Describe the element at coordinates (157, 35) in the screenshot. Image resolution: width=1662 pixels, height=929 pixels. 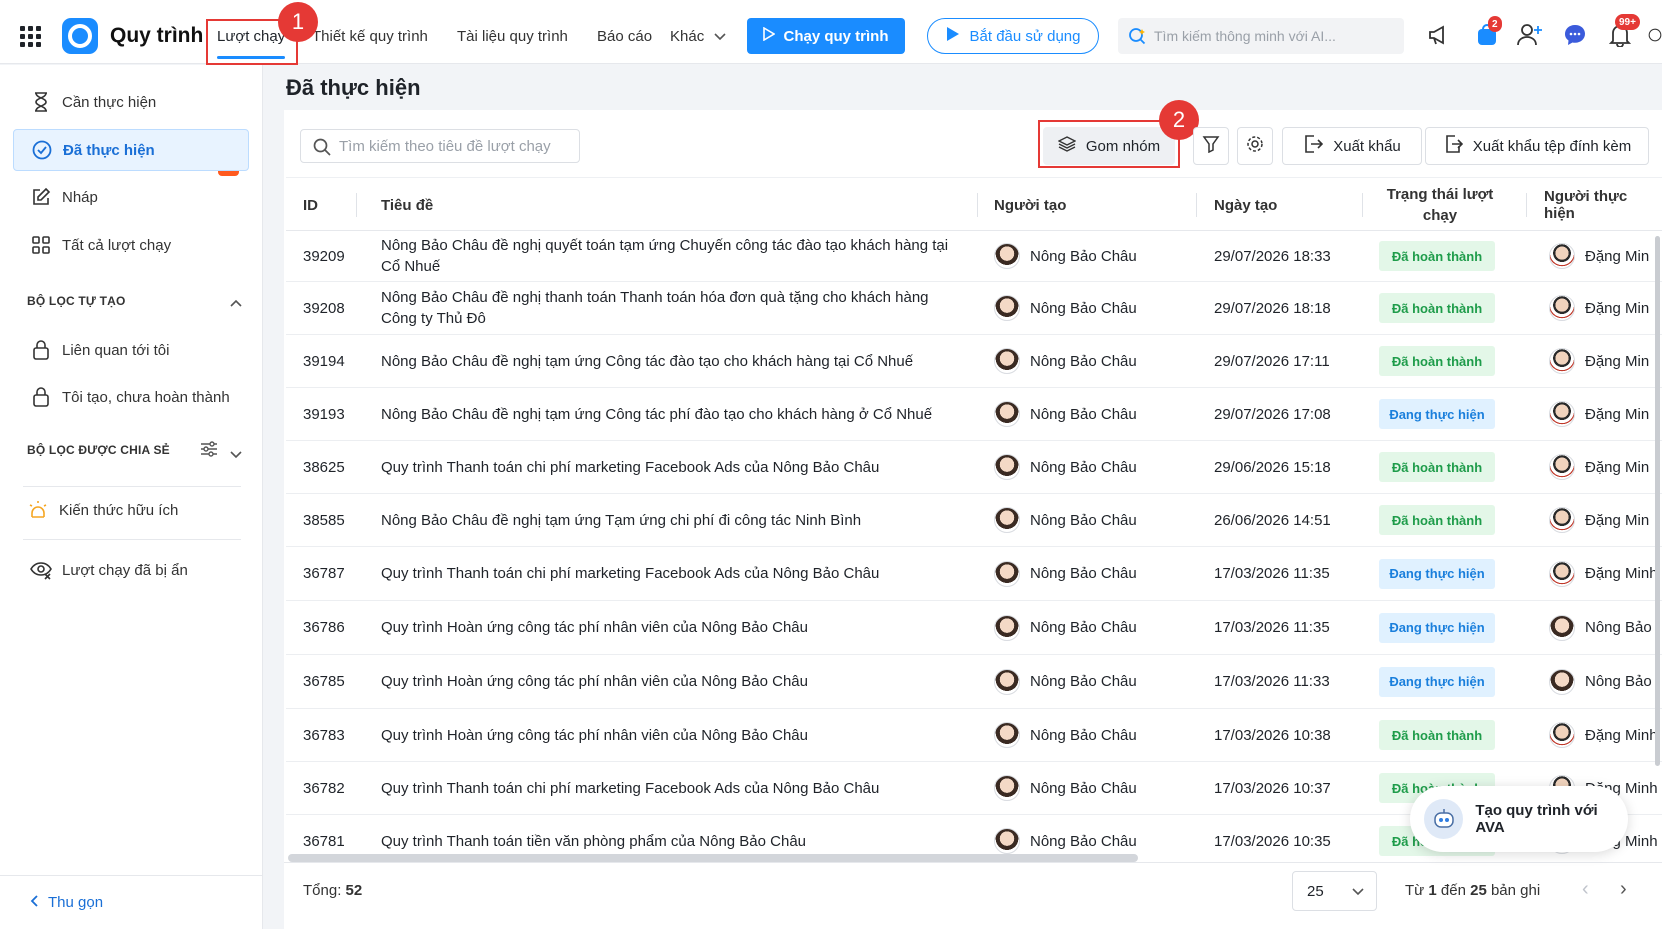
I see `app-title: Quy trình` at that location.